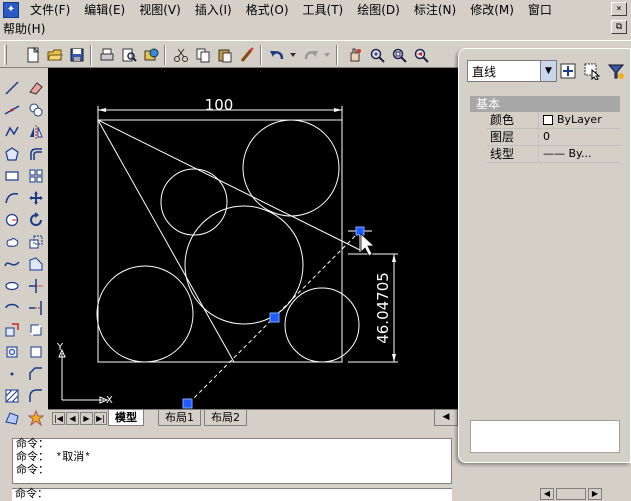 The width and height of the screenshot is (631, 501). What do you see at coordinates (225, 418) in the screenshot?
I see `tab-layout2: 布局2` at bounding box center [225, 418].